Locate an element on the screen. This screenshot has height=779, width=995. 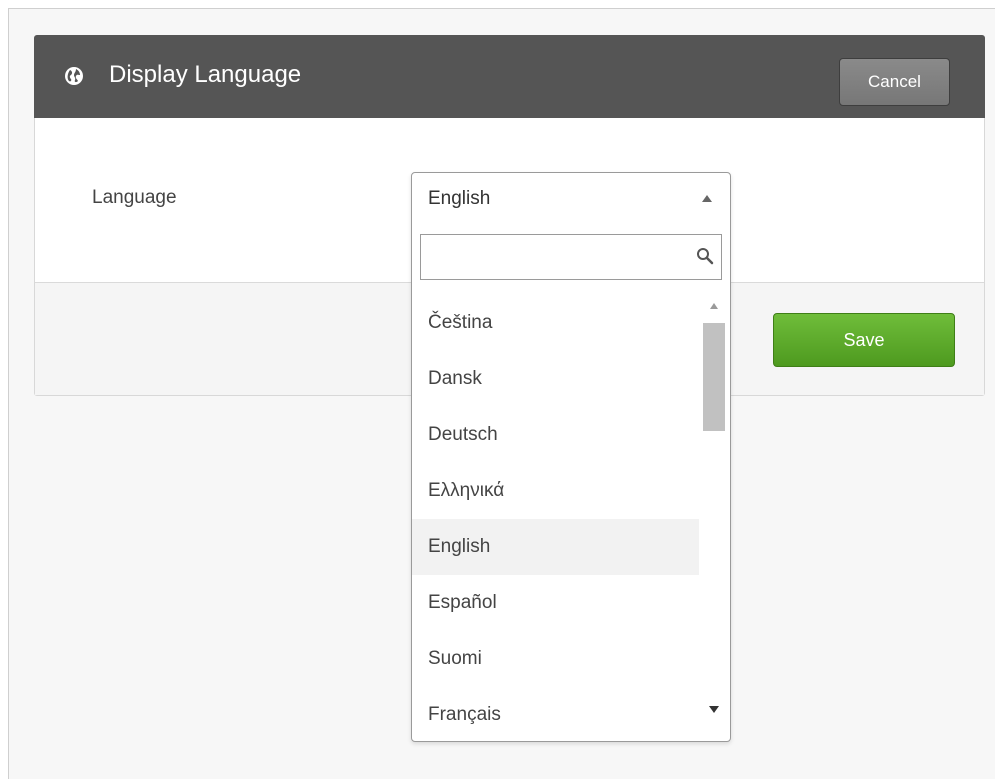
language-option: Español is located at coordinates (555, 603).